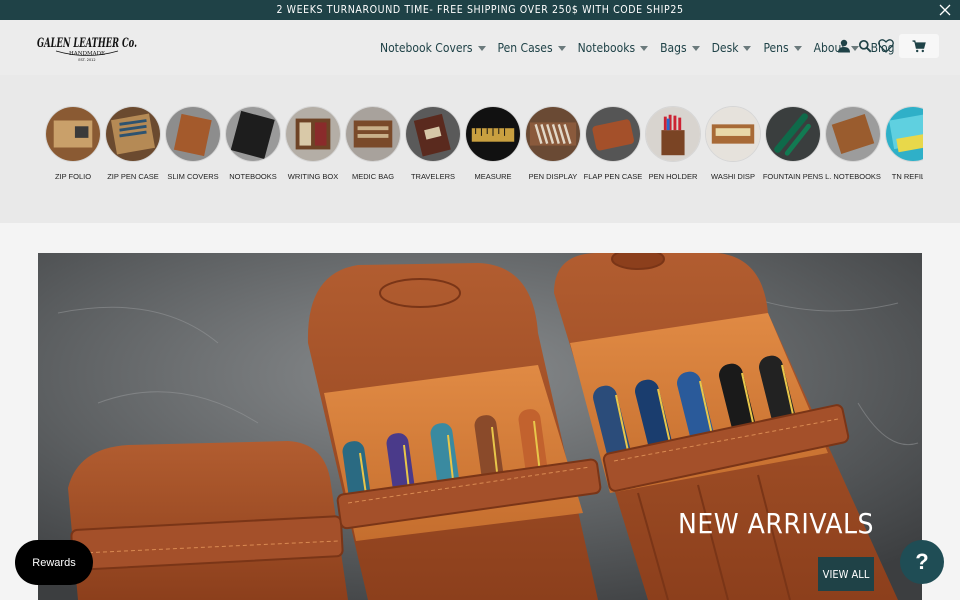  I want to click on category-notebooks: NOTEBOOKS, so click(253, 156).